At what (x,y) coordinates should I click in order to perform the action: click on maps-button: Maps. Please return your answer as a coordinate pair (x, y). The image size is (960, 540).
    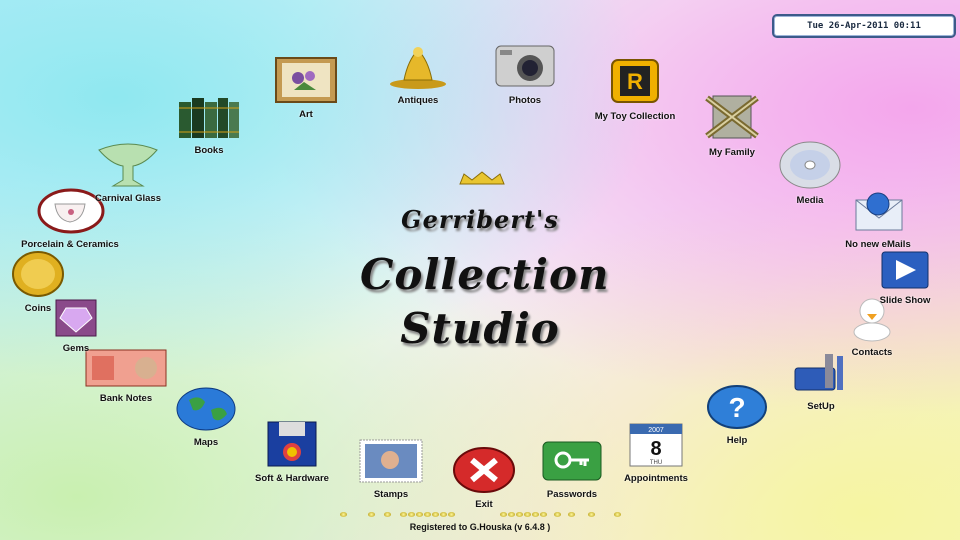
    Looking at the image, I should click on (206, 417).